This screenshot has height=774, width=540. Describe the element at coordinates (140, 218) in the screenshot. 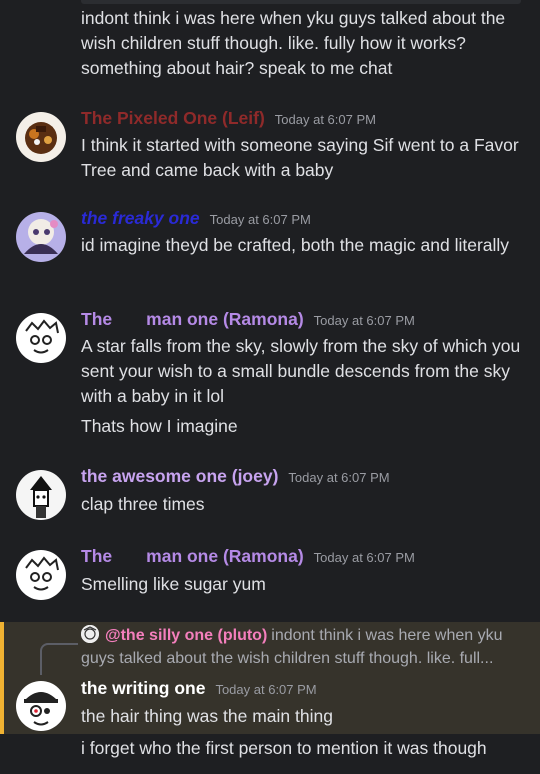

I see `author-name: the freaky one` at that location.